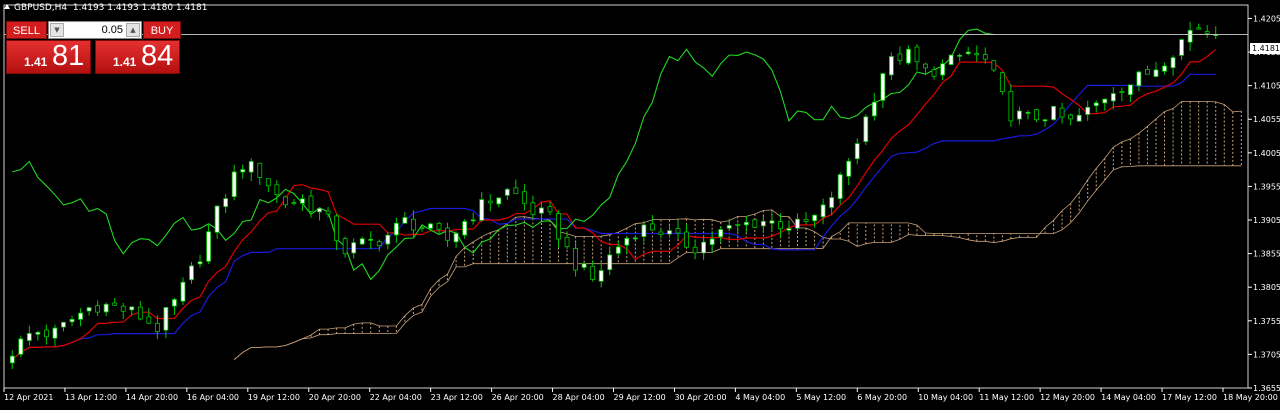 The width and height of the screenshot is (1280, 410). Describe the element at coordinates (162, 30) in the screenshot. I see `buy-button: BUY` at that location.